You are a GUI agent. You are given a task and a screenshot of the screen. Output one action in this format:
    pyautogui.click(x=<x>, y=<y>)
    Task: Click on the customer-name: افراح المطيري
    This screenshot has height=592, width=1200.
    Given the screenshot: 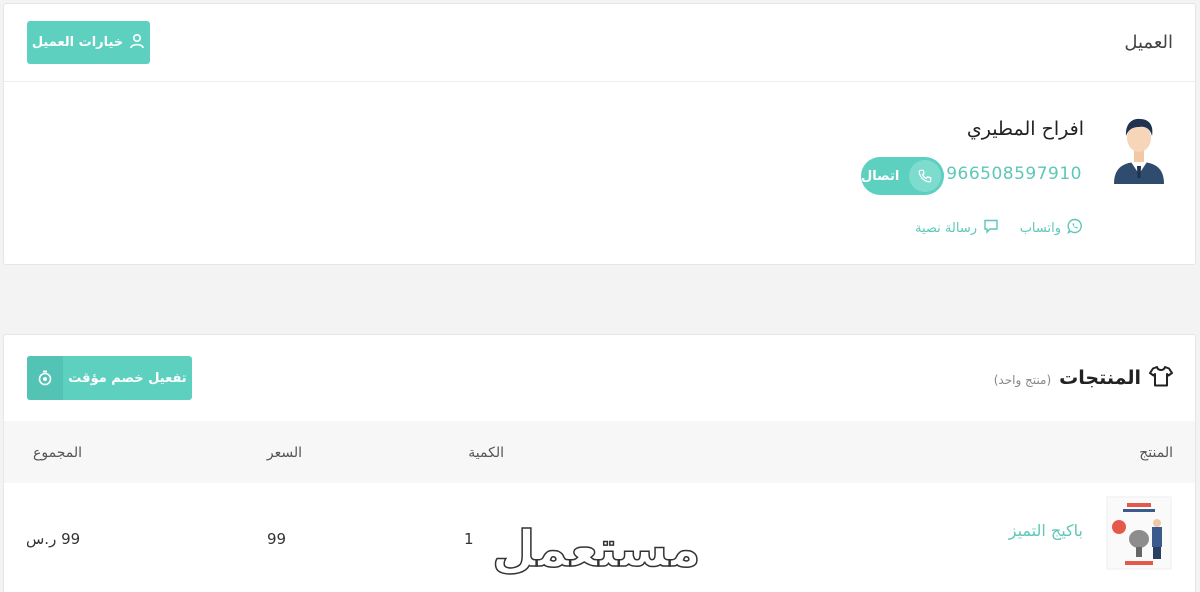 What is the action you would take?
    pyautogui.click(x=1025, y=129)
    